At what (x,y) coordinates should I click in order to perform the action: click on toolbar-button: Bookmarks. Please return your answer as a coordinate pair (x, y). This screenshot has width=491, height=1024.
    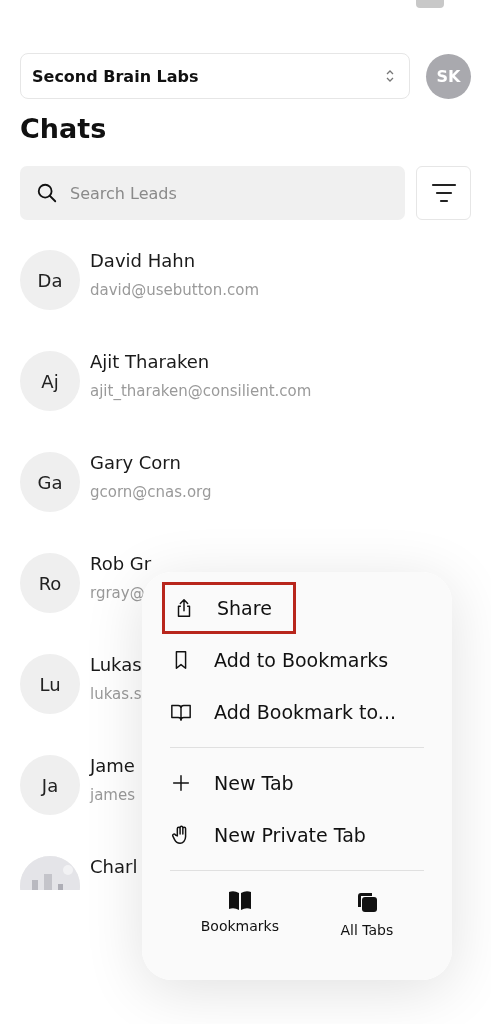
    Looking at the image, I should click on (239, 914).